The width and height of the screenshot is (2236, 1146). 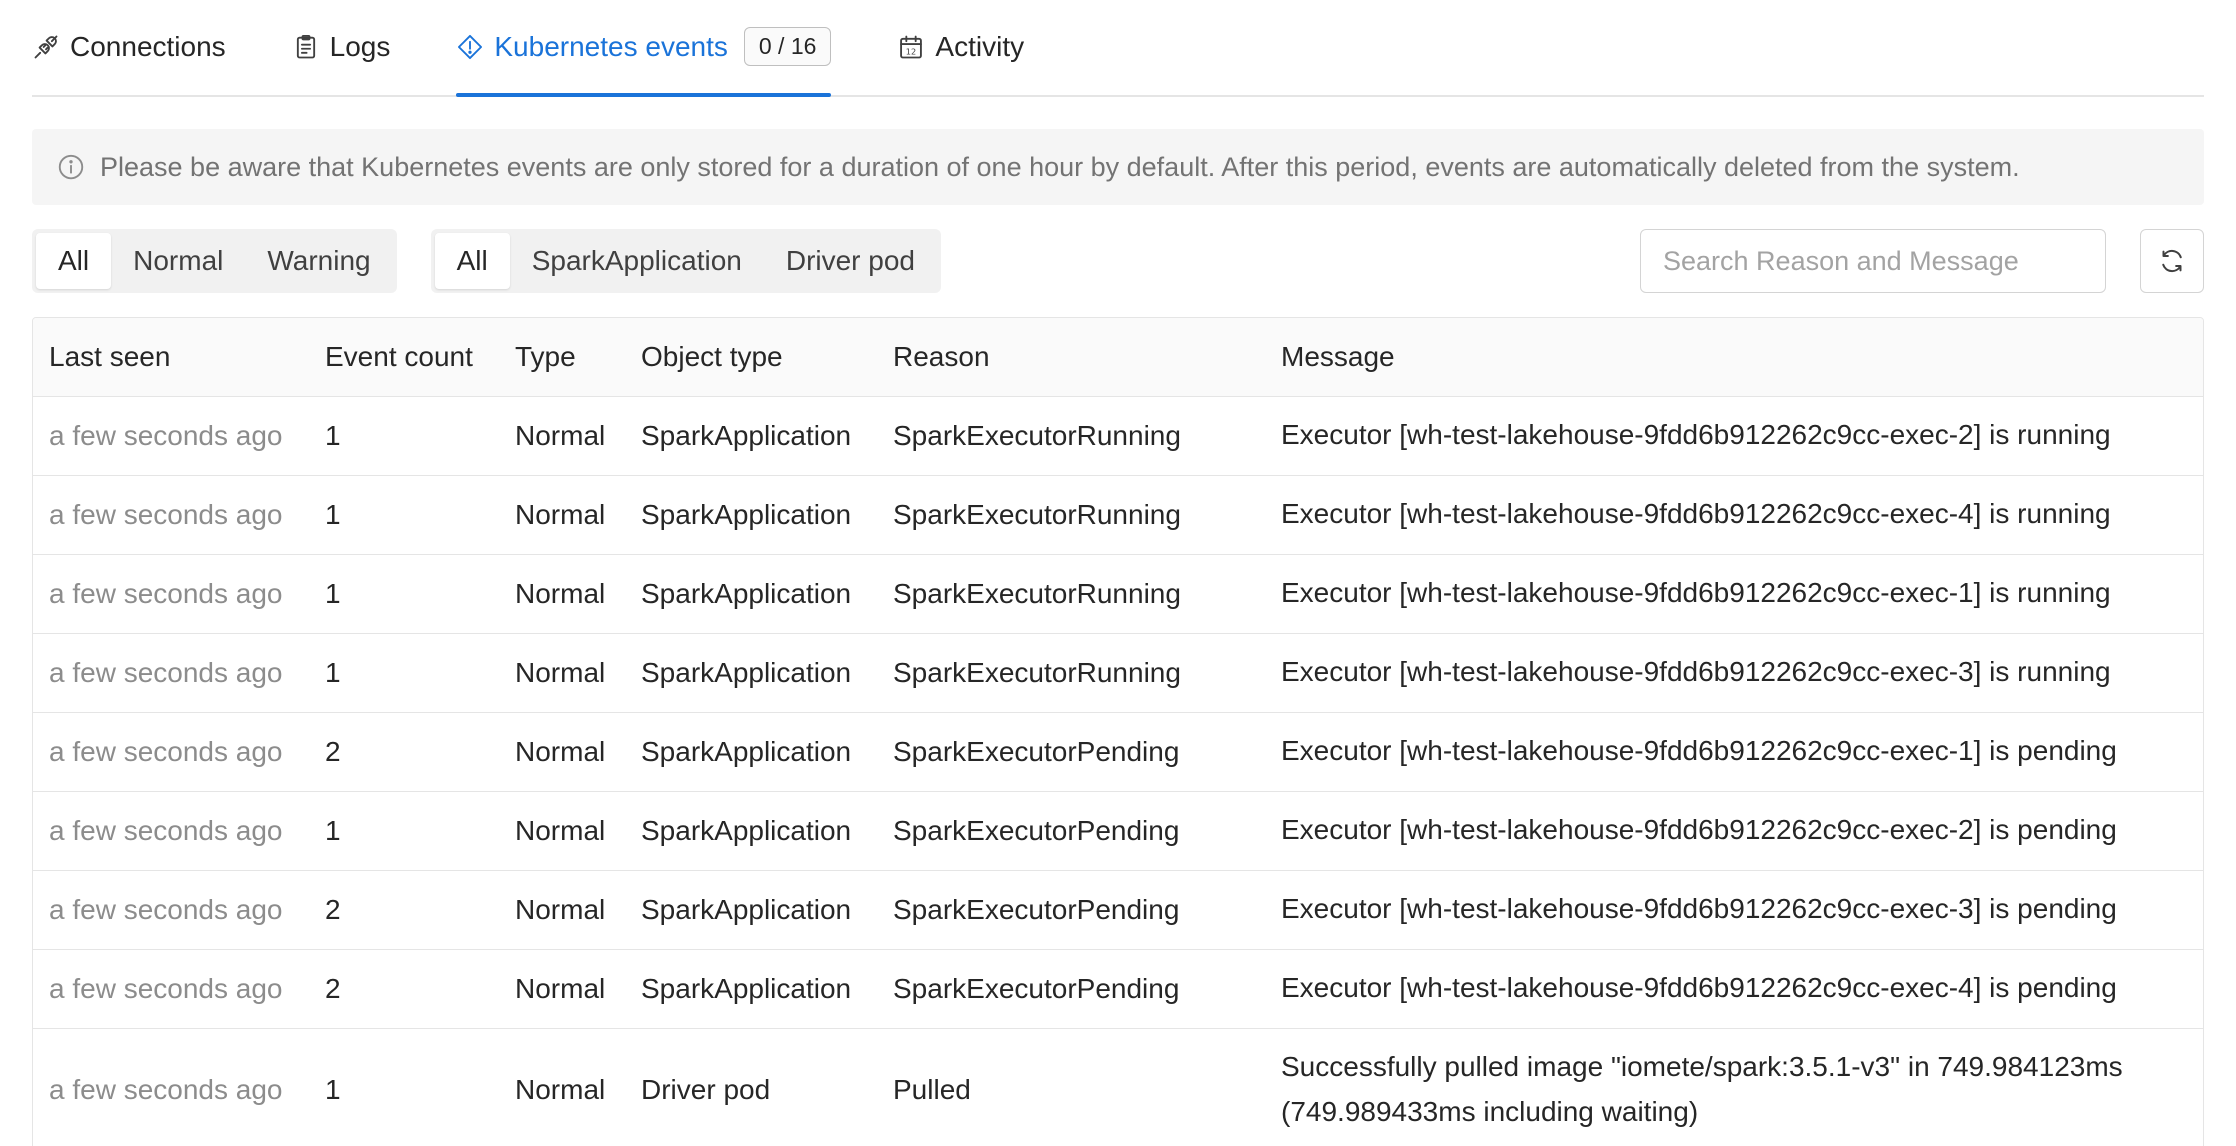 I want to click on tab-activity: 12 Activity, so click(x=960, y=47).